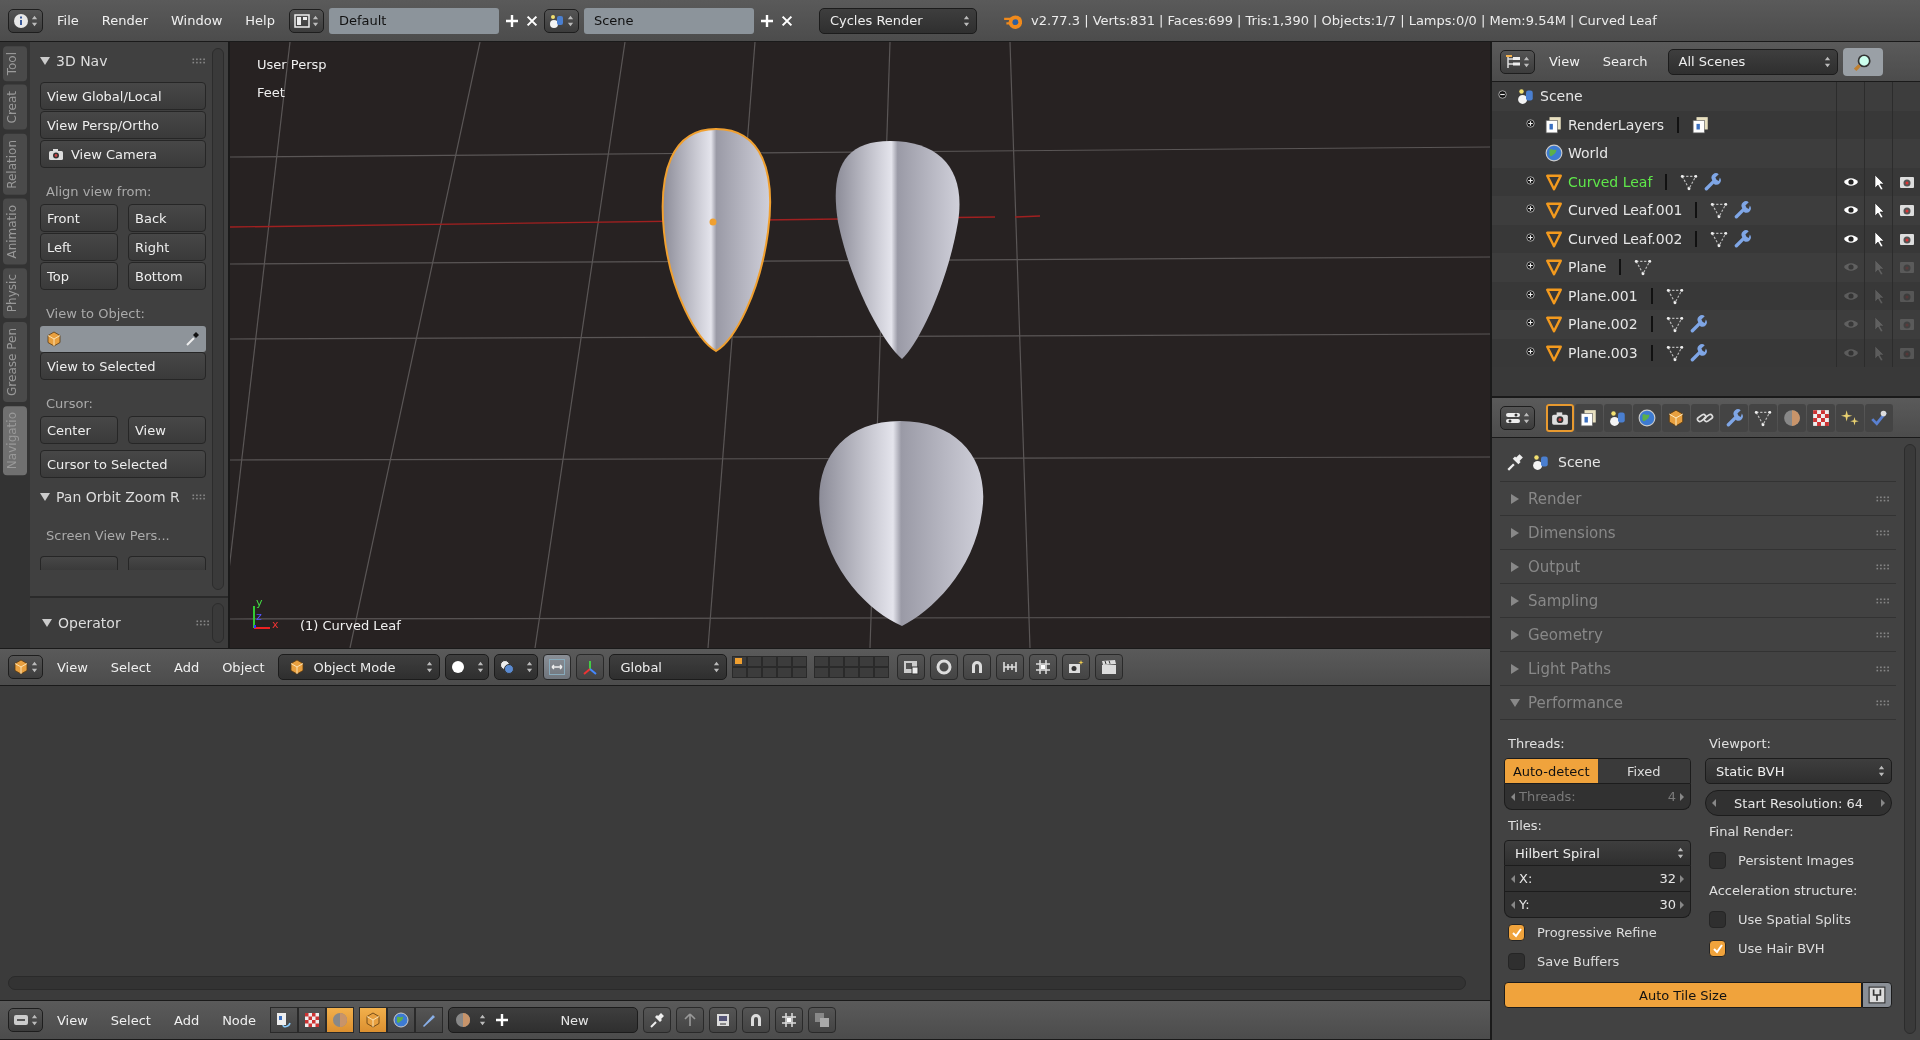  What do you see at coordinates (557, 667) in the screenshot?
I see `manipulator-toggle` at bounding box center [557, 667].